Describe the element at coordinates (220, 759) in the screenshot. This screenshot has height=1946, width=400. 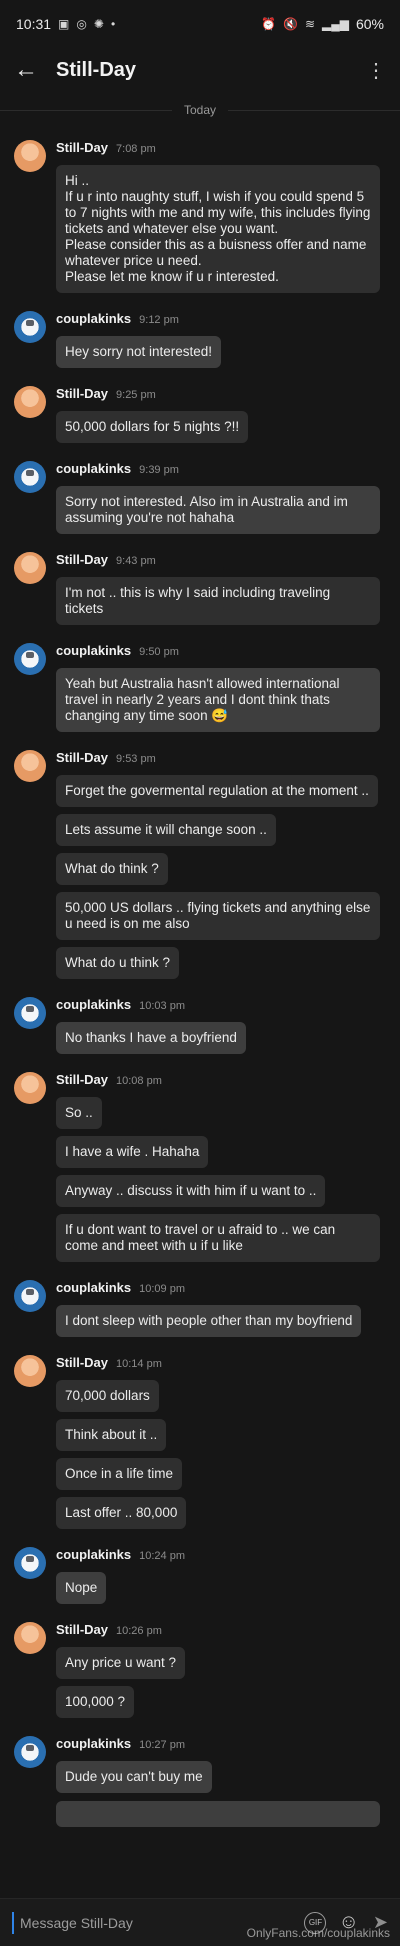
I see `sender-line: Still-Day 9:53 pm` at that location.